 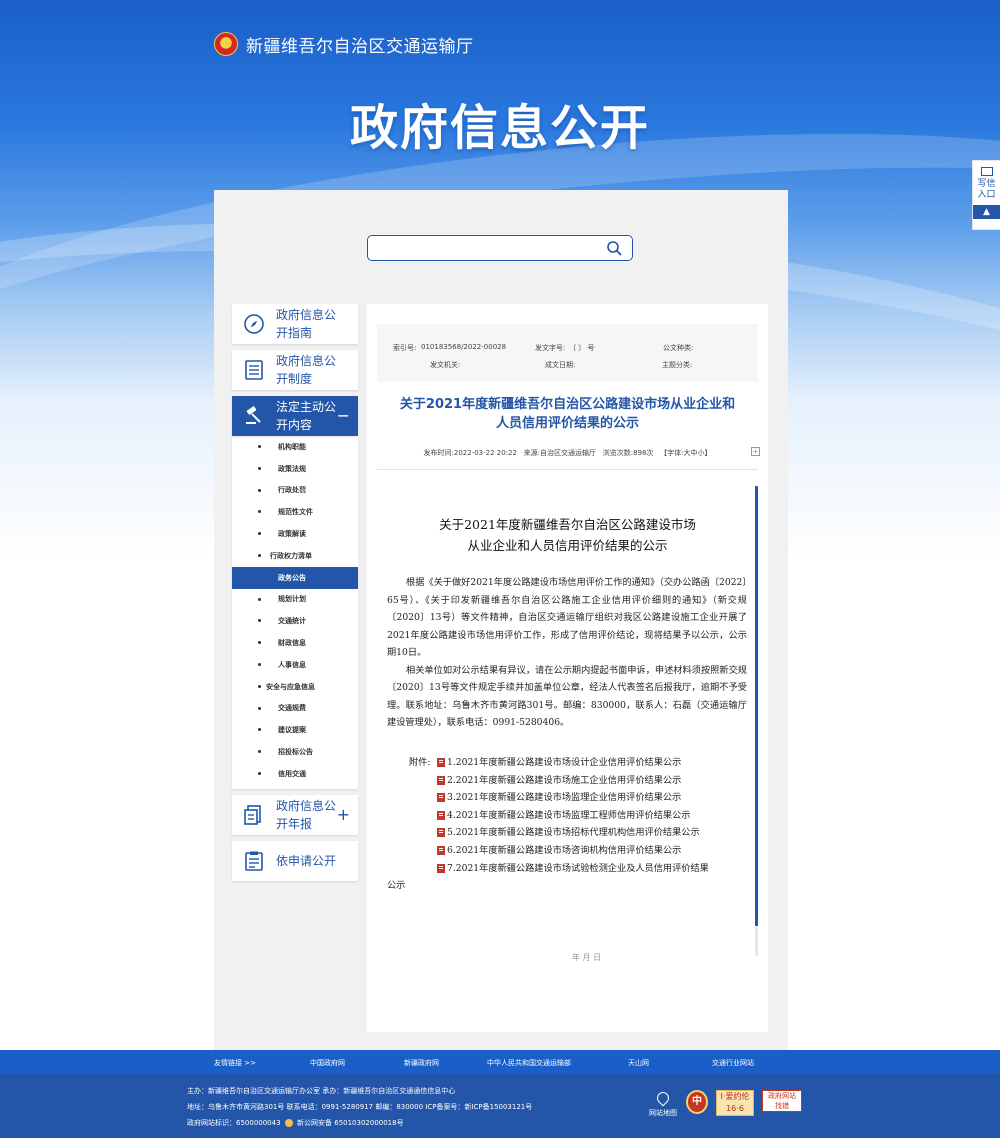 I want to click on sidebar-item-guide: 政府信息公开指南, so click(x=295, y=324).